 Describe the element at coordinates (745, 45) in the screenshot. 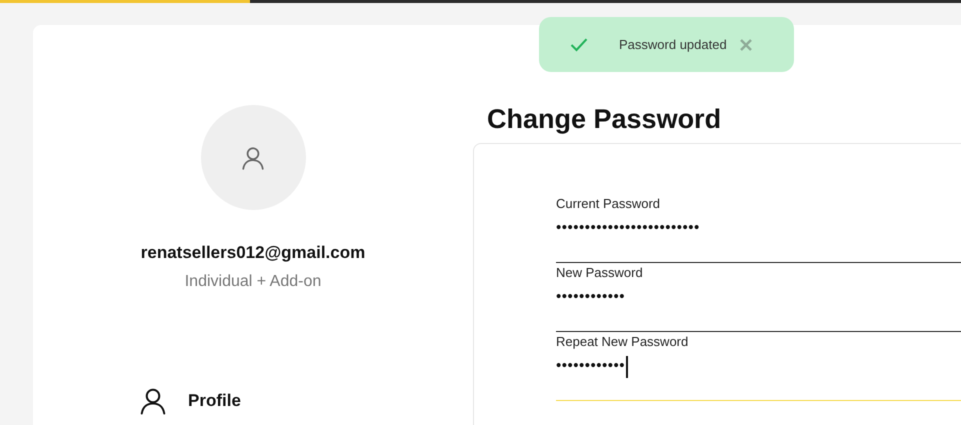

I see `close-button` at that location.